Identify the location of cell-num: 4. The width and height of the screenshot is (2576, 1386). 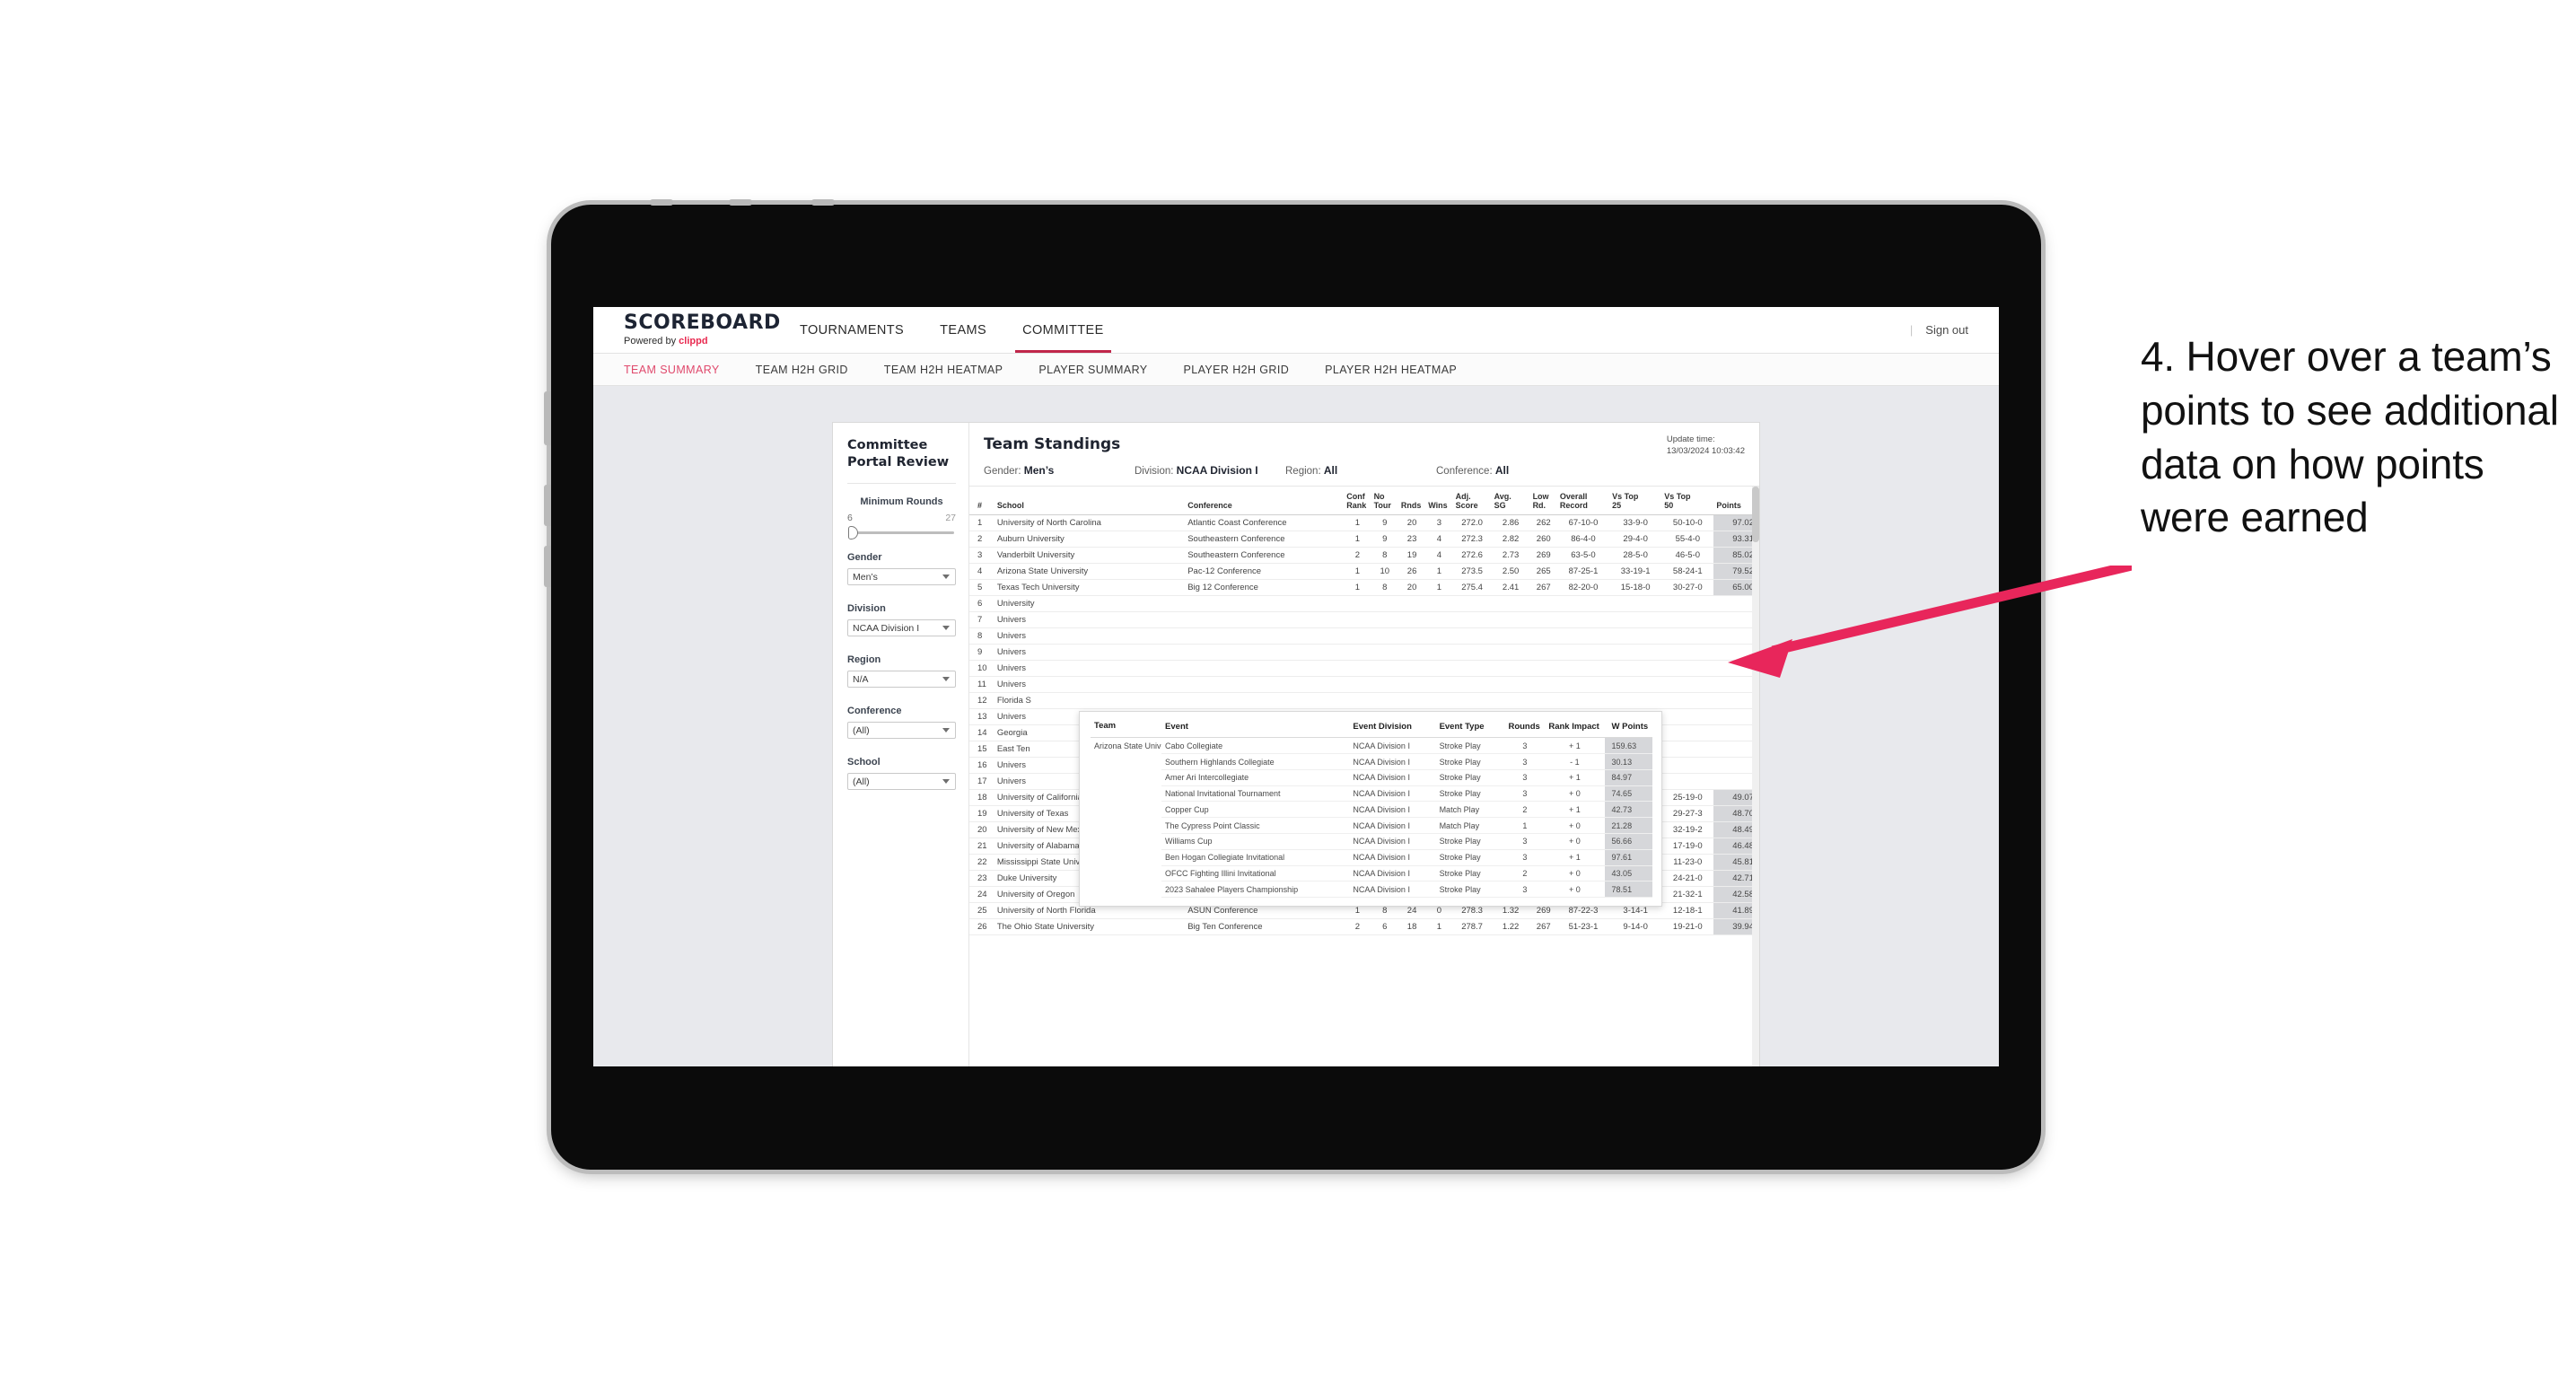
(982, 572).